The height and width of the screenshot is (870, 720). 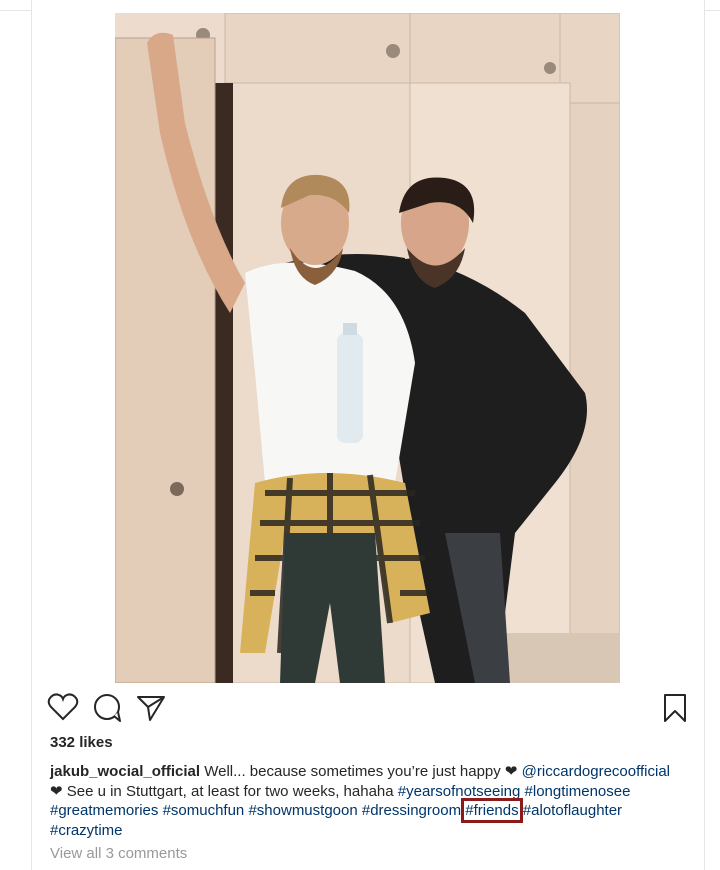 I want to click on share-button, so click(x=151, y=707).